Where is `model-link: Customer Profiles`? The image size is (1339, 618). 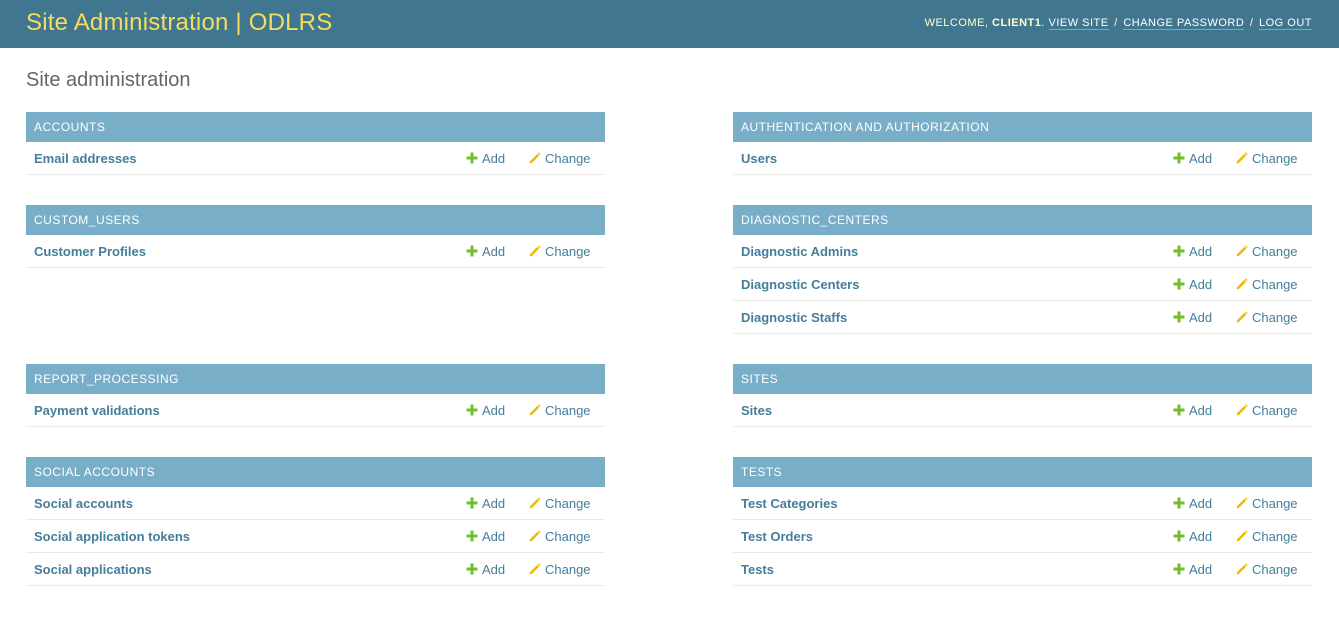 model-link: Customer Profiles is located at coordinates (90, 252).